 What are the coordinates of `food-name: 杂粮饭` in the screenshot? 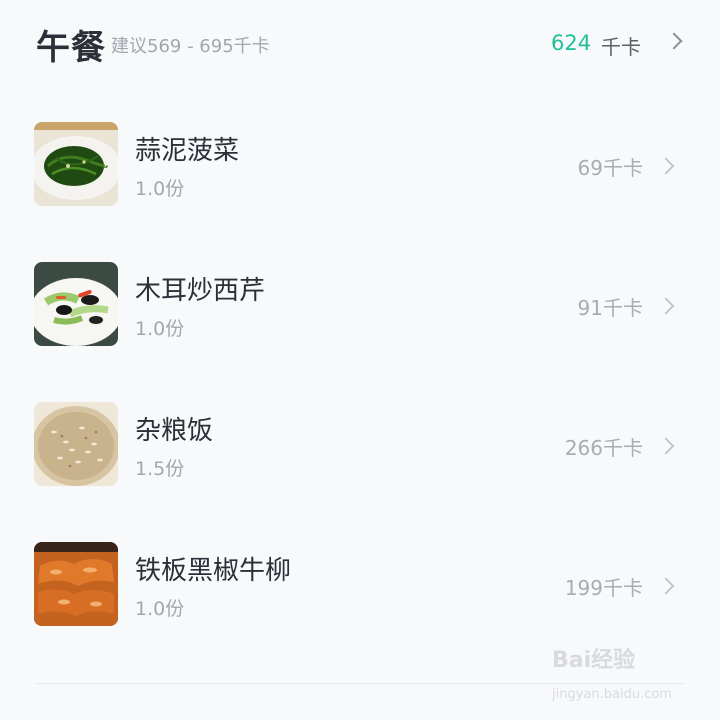 It's located at (174, 431).